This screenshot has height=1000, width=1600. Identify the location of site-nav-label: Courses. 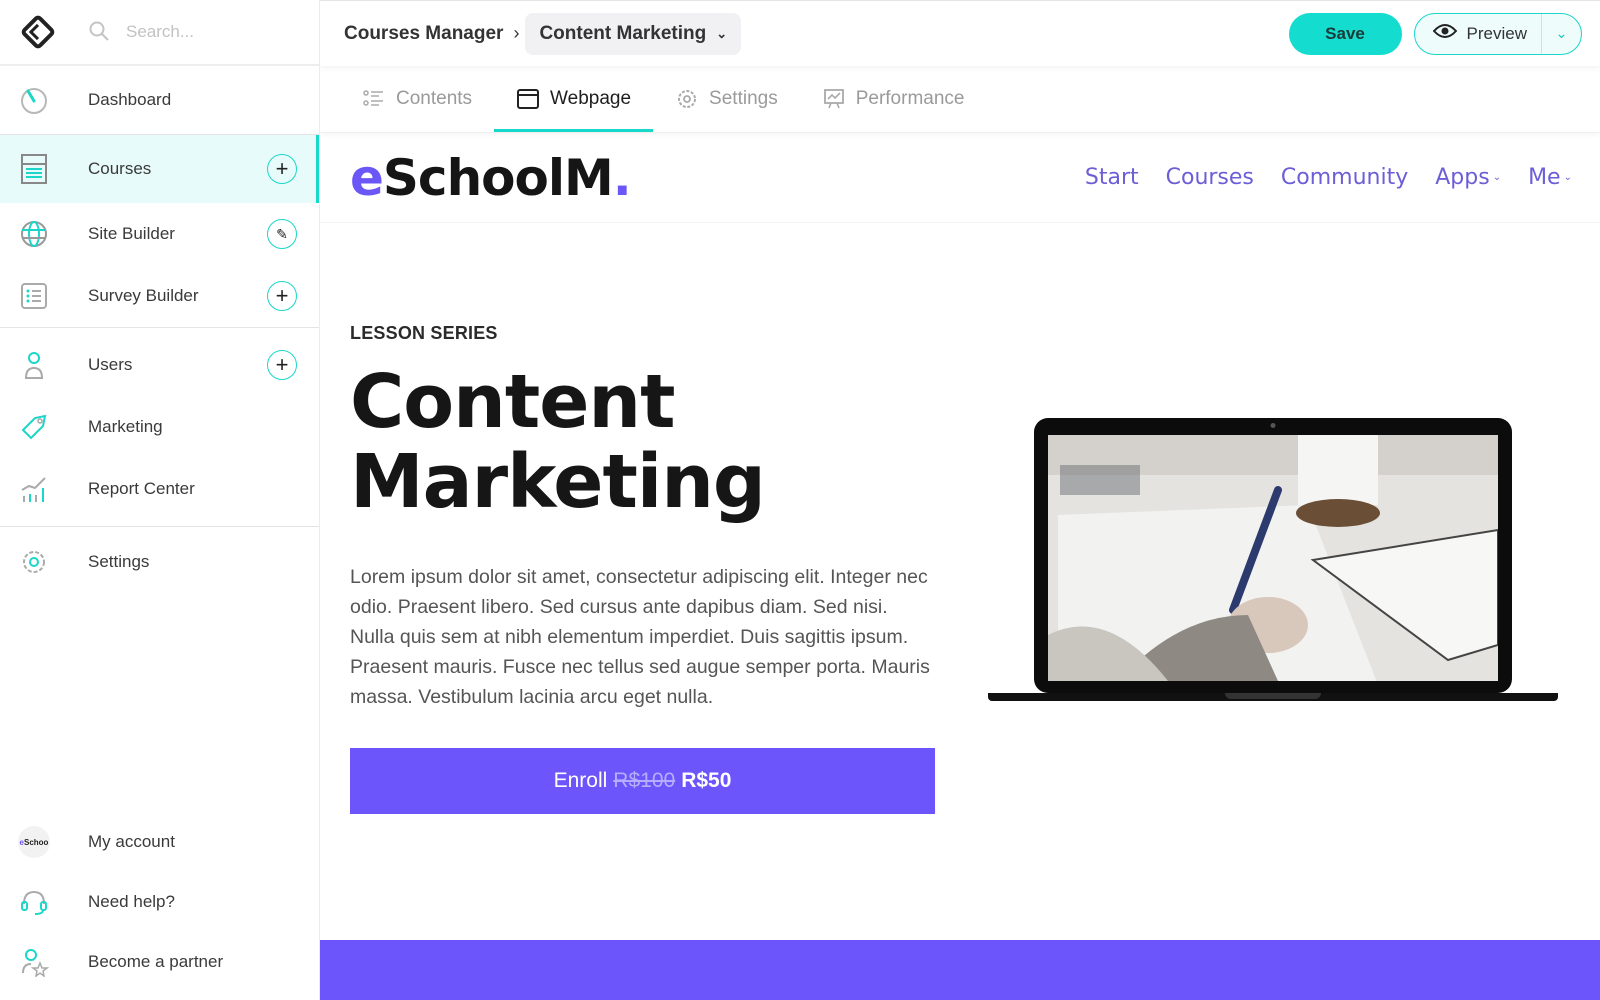
(1209, 177).